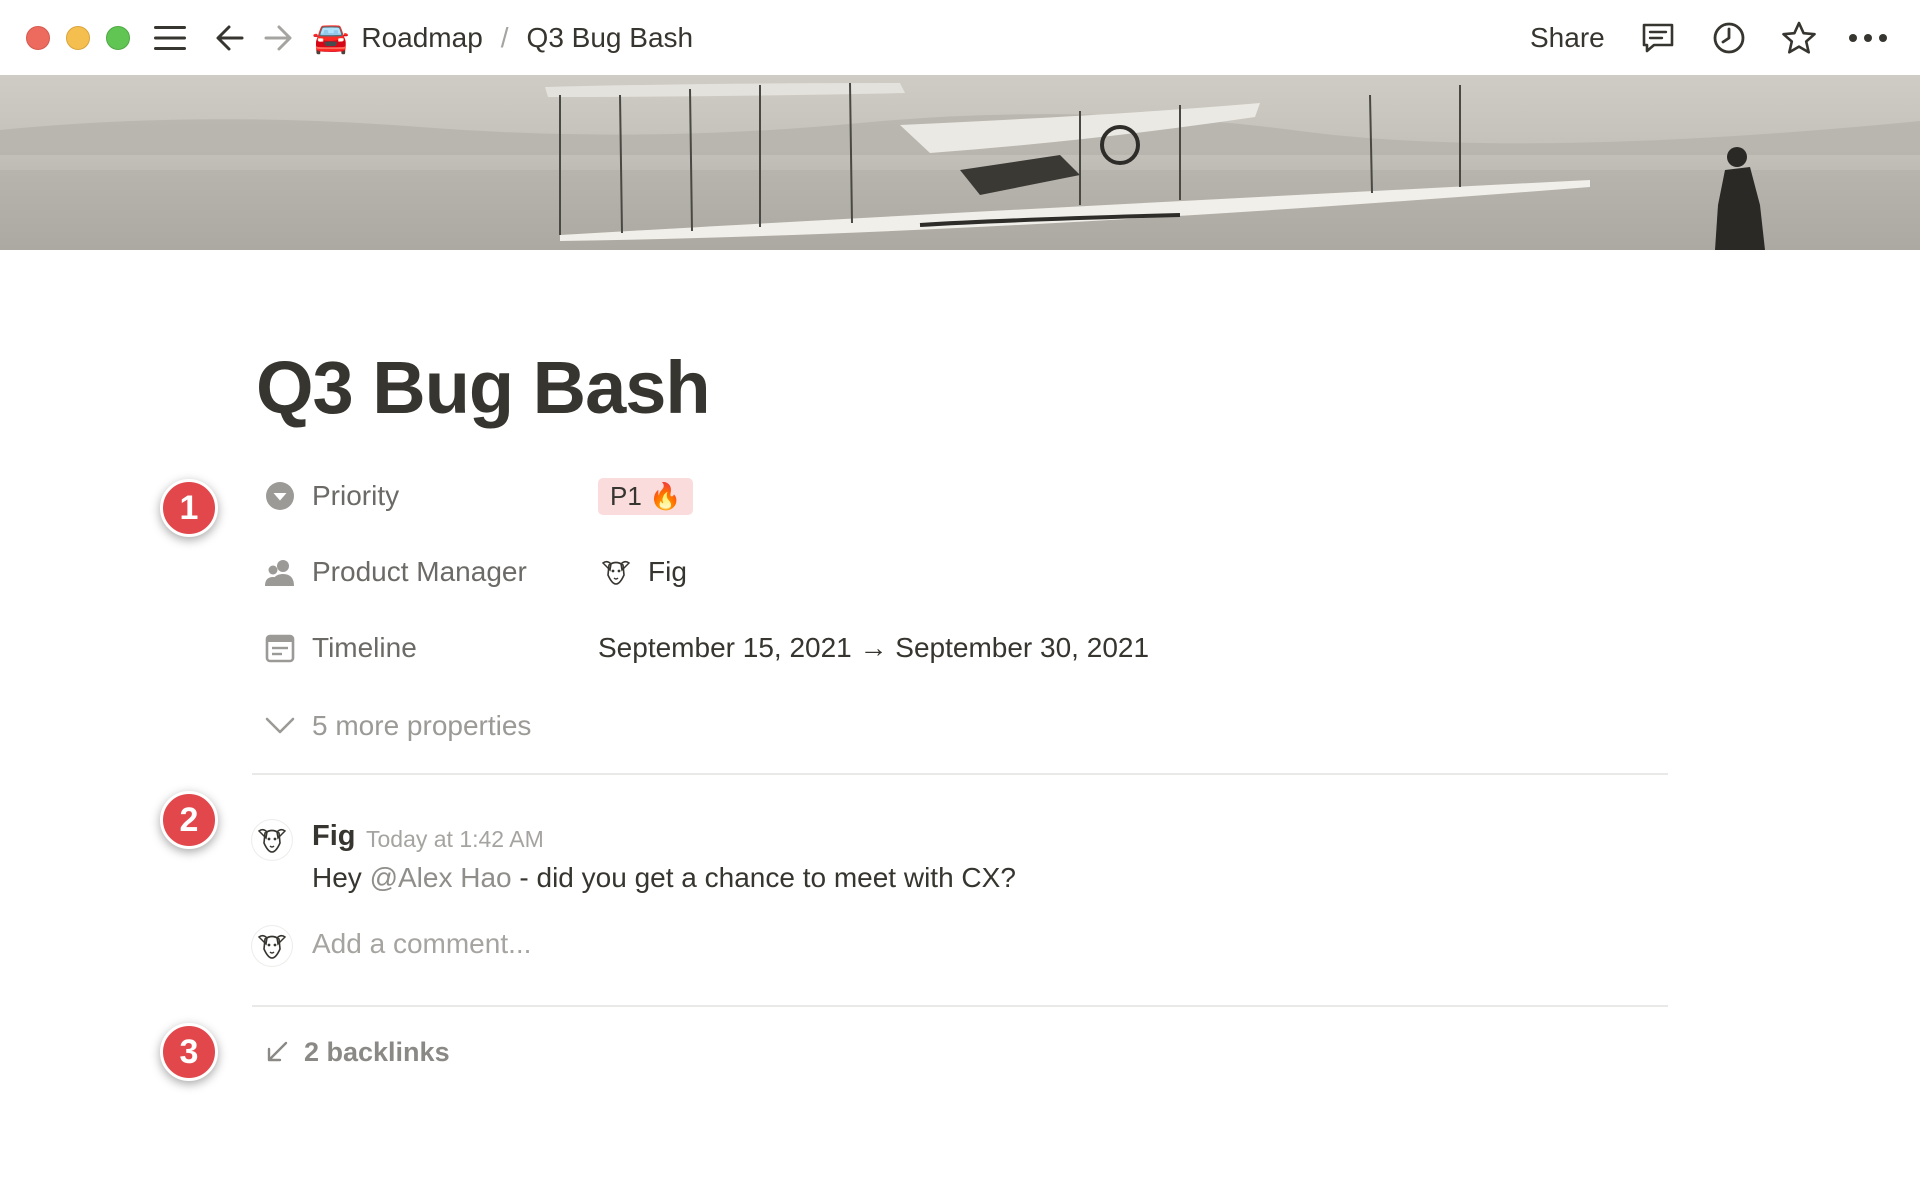  Describe the element at coordinates (189, 1052) in the screenshot. I see `callout-badge-3: 3` at that location.